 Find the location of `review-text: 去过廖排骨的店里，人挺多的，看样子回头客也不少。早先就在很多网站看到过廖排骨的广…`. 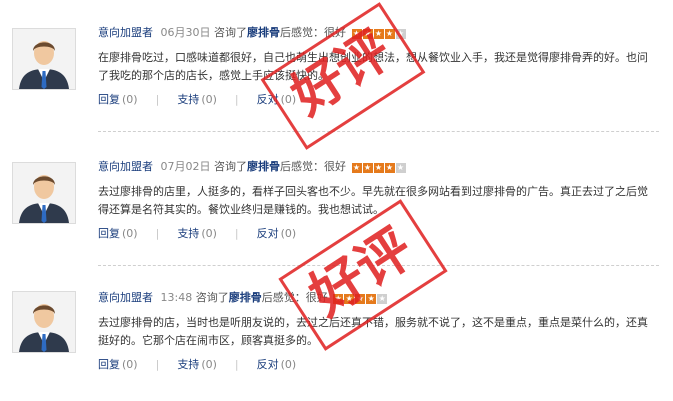

review-text: 去过廖排骨的店里，人挺多的，看样子回头客也不少。早先就在很多网站看到过廖排骨的广… is located at coordinates (373, 200).